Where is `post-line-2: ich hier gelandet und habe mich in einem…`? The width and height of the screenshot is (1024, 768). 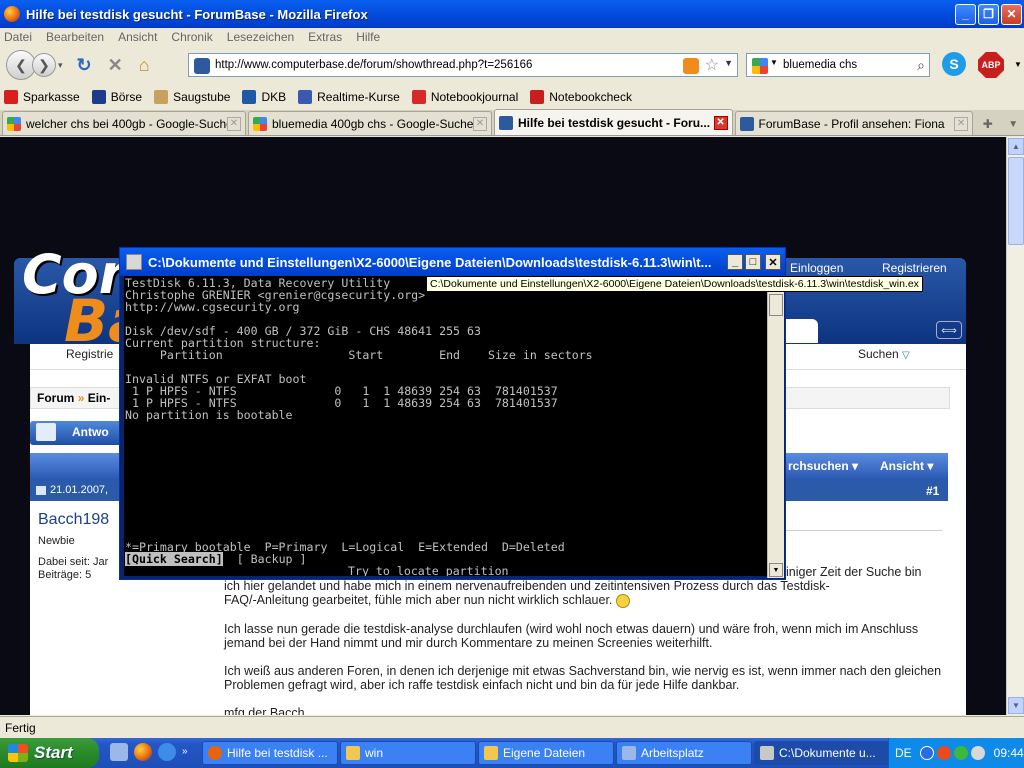 post-line-2: ich hier gelandet und habe mich in einem… is located at coordinates (527, 586).